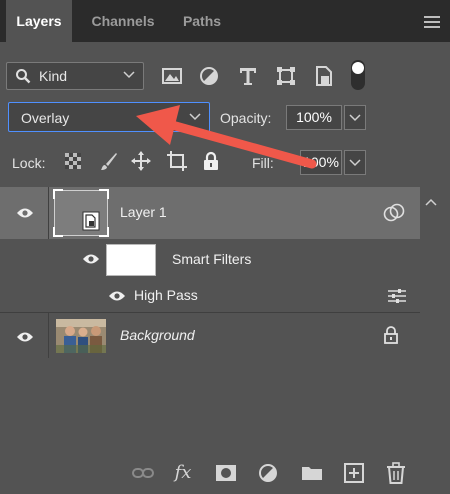  What do you see at coordinates (73, 161) in the screenshot?
I see `lock-transparent-pixels-icon` at bounding box center [73, 161].